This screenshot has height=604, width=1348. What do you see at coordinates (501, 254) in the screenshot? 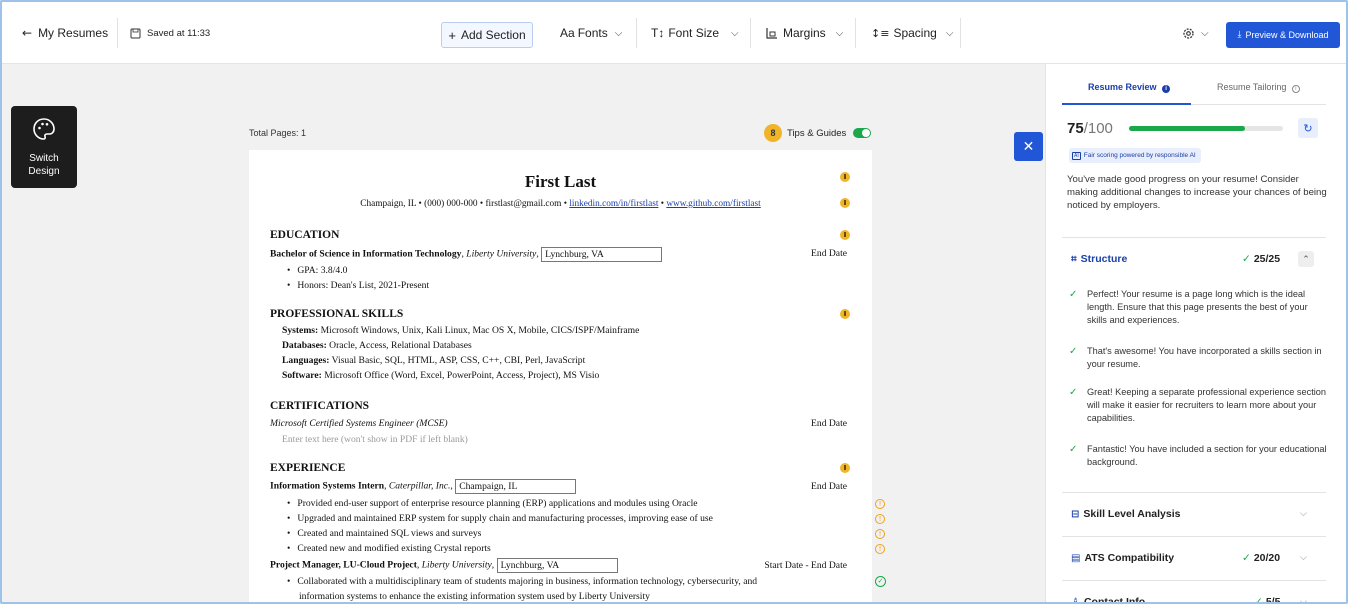
I see `school: Liberty University` at bounding box center [501, 254].